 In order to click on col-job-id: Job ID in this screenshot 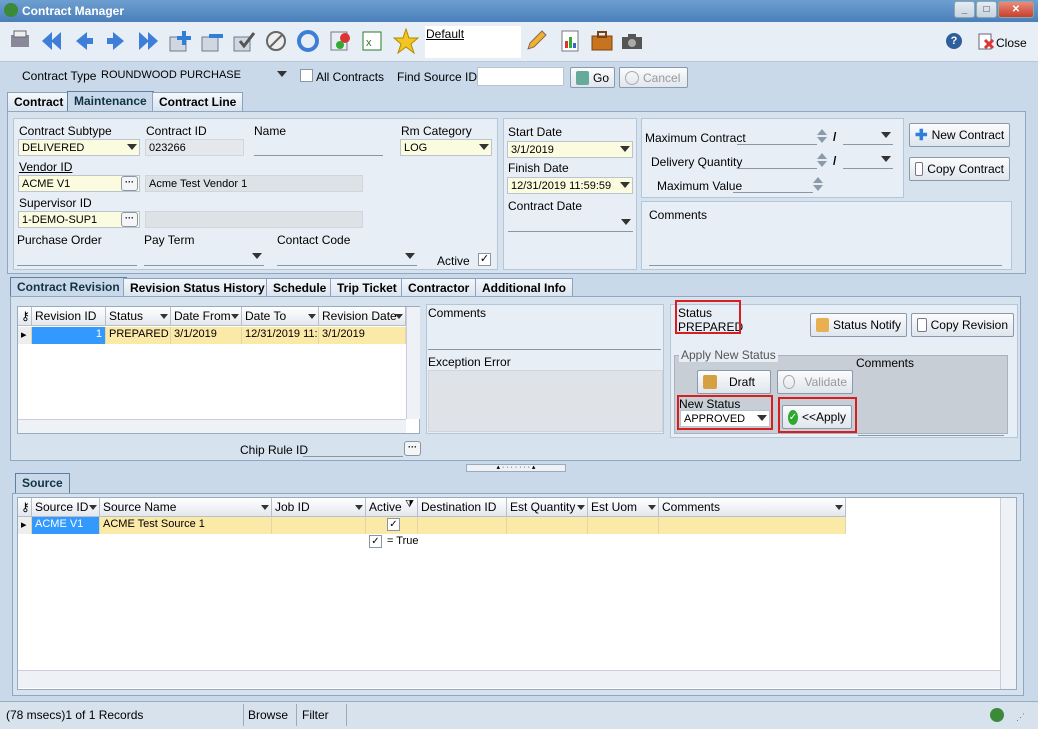, I will do `click(319, 507)`.